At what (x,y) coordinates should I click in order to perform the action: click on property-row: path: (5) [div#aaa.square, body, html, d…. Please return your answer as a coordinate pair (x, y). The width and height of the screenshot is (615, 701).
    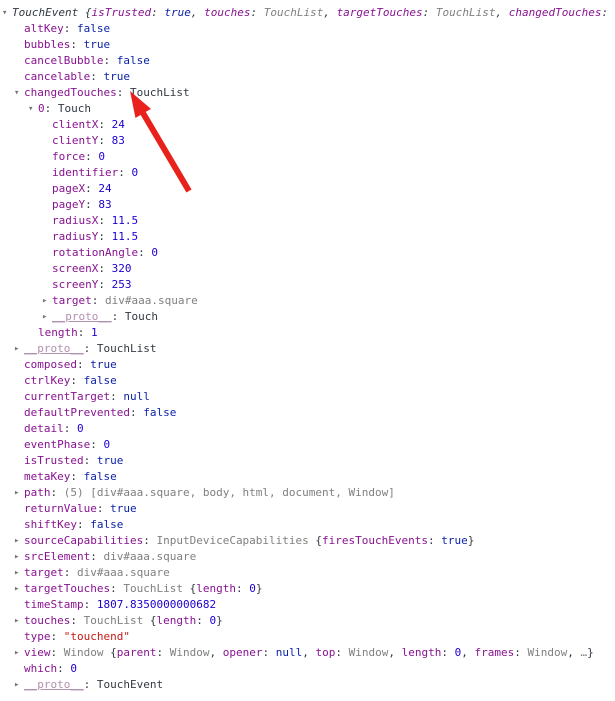
    Looking at the image, I should click on (307, 493).